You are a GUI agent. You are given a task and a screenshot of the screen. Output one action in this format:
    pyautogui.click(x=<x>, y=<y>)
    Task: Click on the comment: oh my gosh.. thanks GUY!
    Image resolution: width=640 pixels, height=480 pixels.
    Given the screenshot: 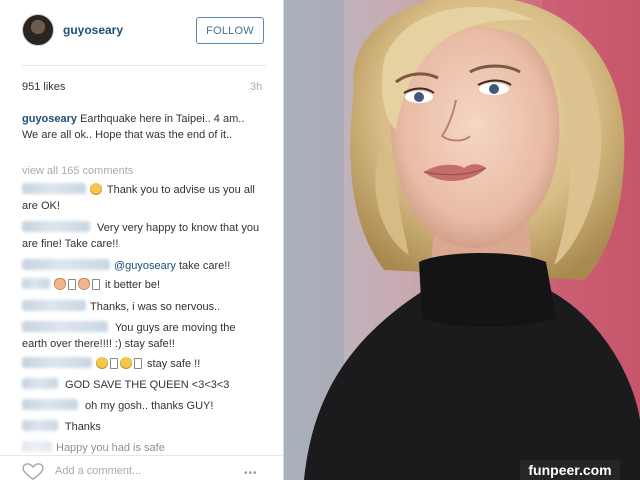 What is the action you would take?
    pyautogui.click(x=142, y=406)
    